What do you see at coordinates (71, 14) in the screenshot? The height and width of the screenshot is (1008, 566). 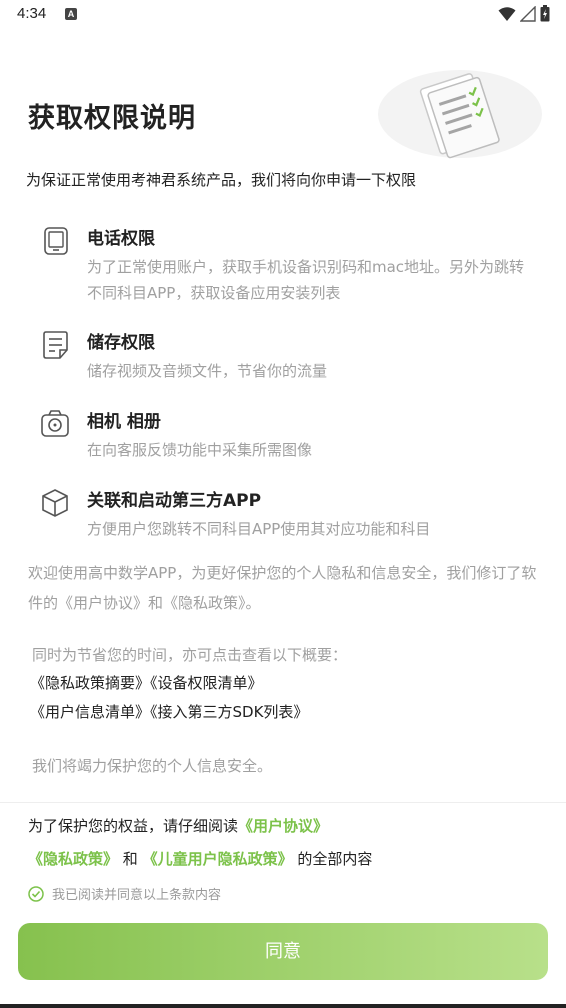 I see `a-app-icon: A` at bounding box center [71, 14].